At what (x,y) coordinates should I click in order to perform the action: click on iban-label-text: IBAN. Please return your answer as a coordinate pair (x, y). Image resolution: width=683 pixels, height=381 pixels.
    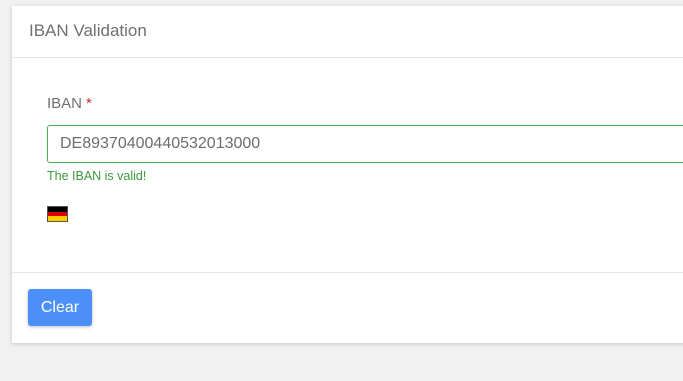
    Looking at the image, I should click on (65, 103).